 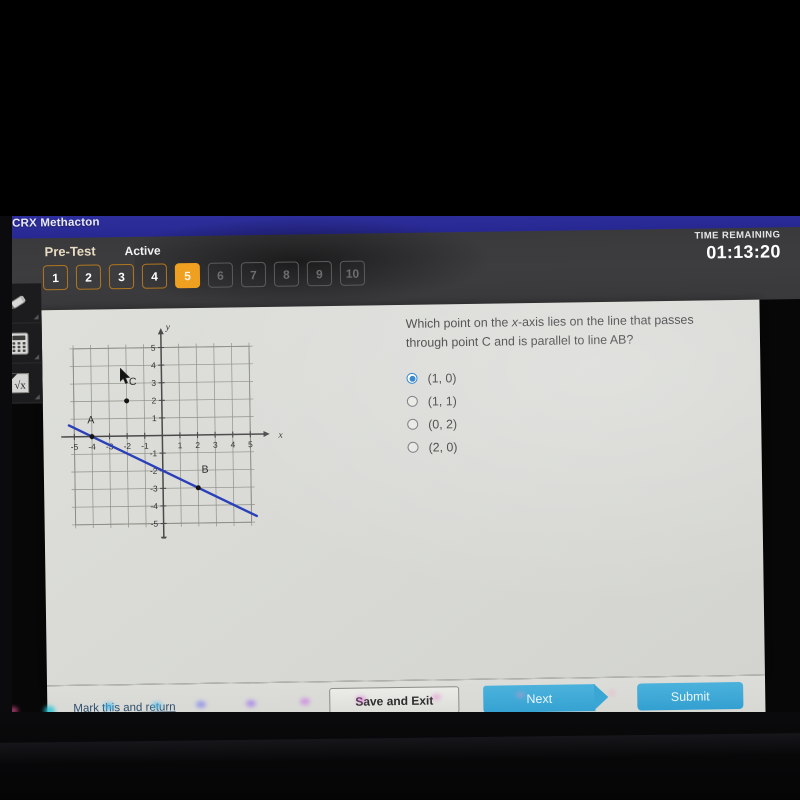 What do you see at coordinates (220, 275) in the screenshot?
I see `question-number-6: 6` at bounding box center [220, 275].